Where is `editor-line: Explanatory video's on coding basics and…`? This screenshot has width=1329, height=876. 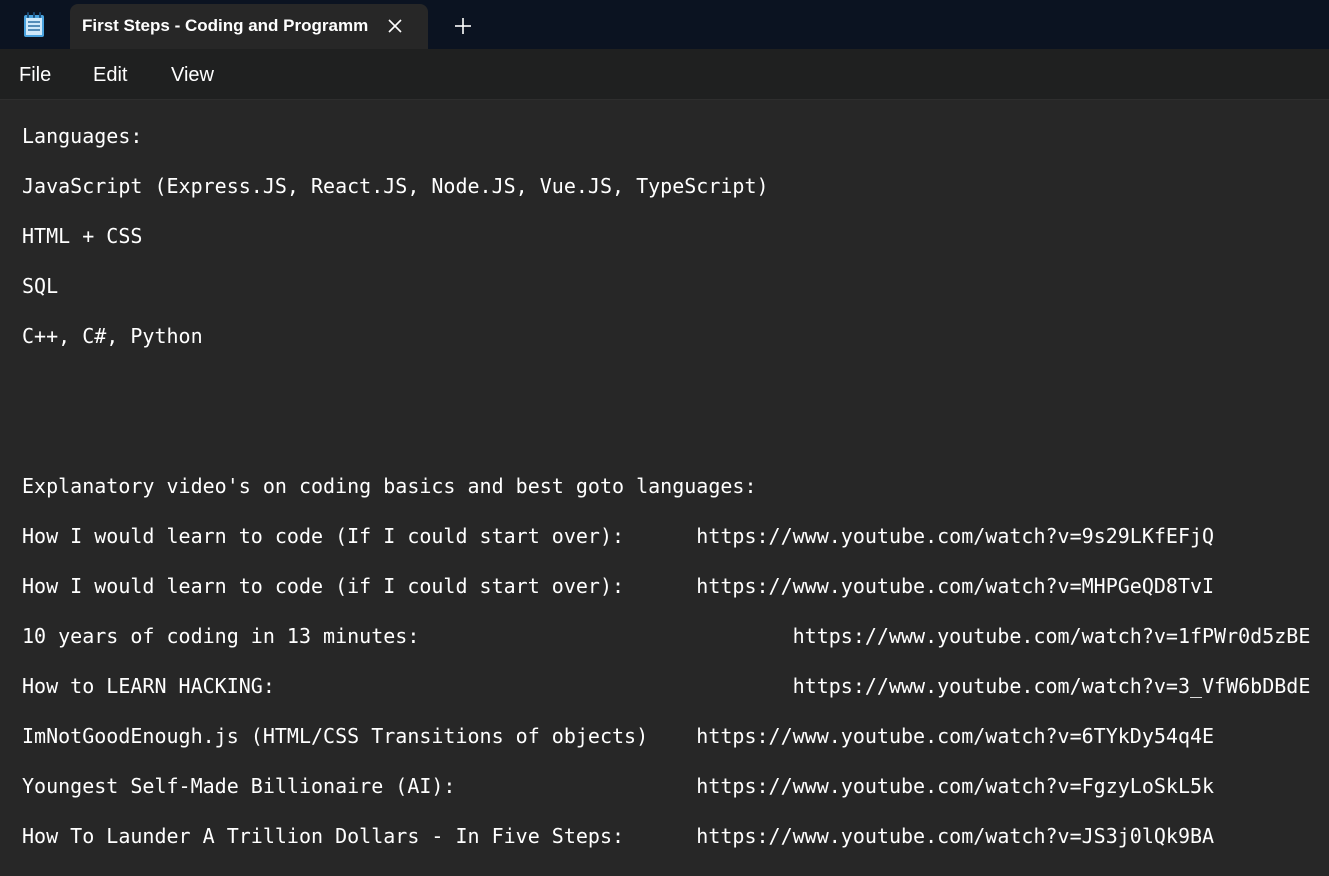
editor-line: Explanatory video's on coding basics and… is located at coordinates (389, 486).